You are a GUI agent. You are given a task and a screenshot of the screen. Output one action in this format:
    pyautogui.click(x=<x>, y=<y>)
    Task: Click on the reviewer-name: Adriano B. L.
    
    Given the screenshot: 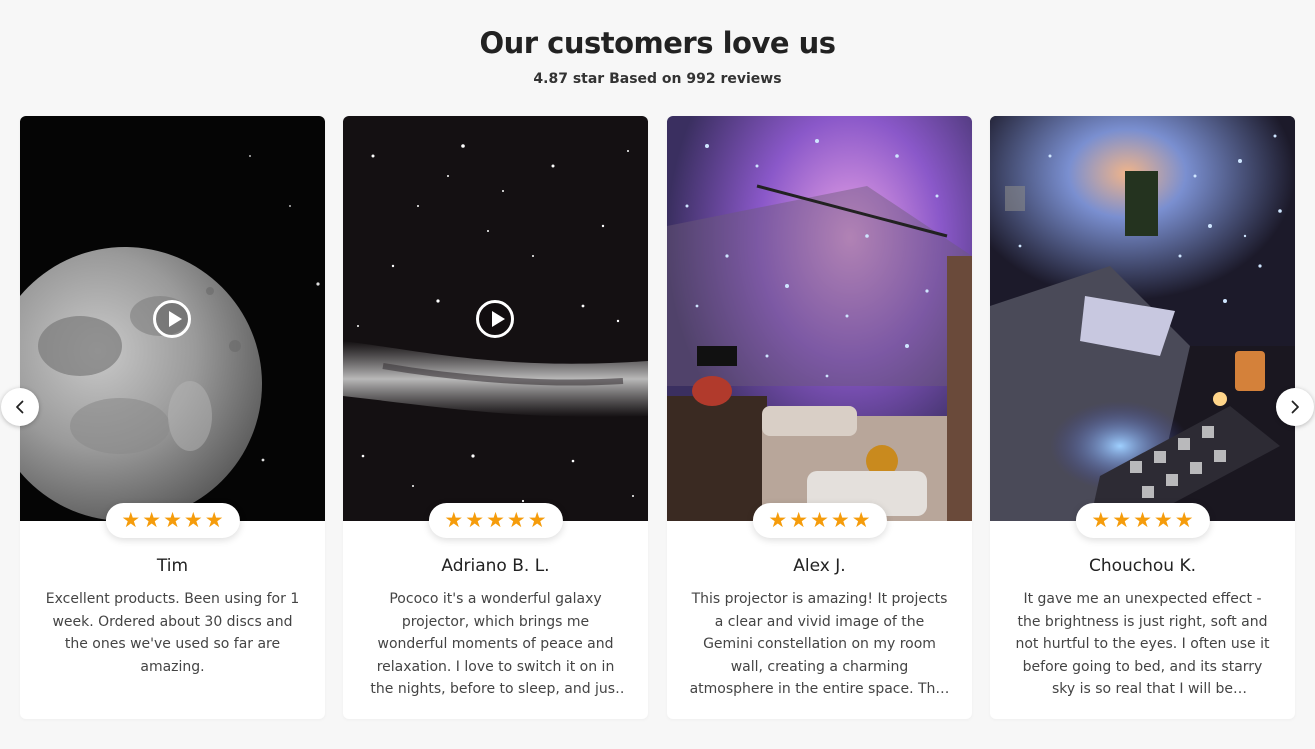 What is the action you would take?
    pyautogui.click(x=495, y=566)
    